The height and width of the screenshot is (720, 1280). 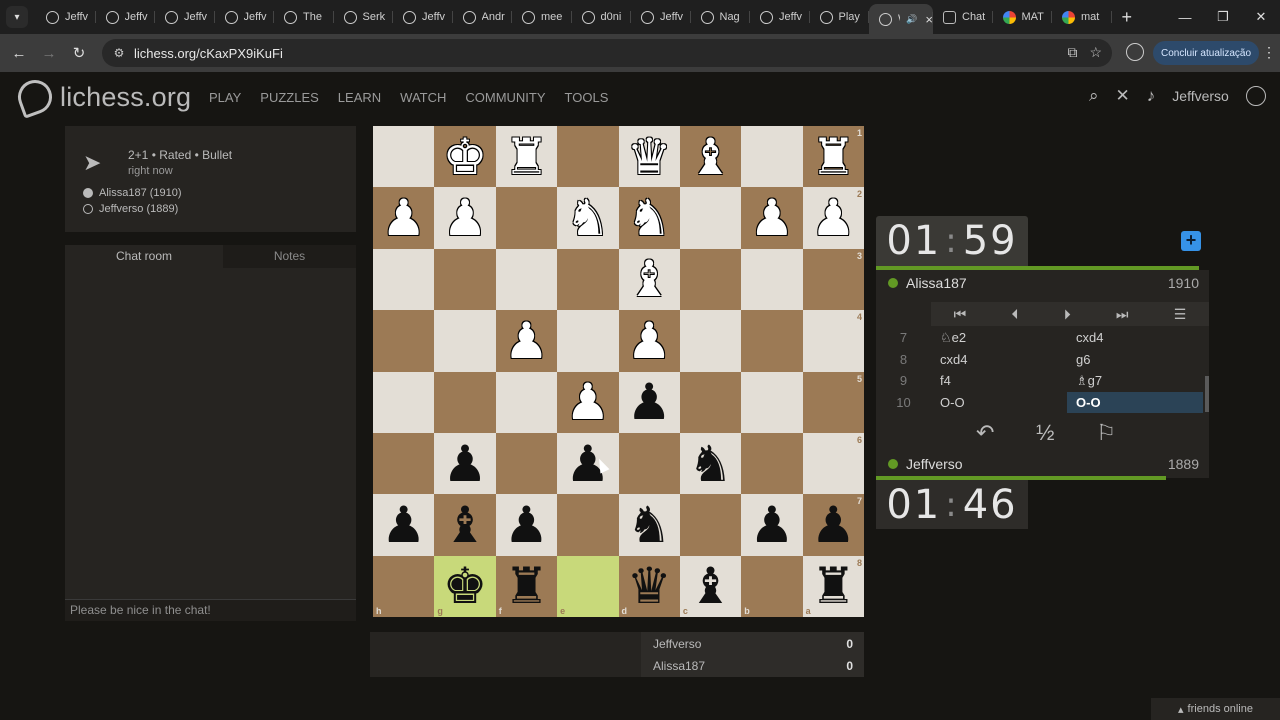 I want to click on black-player-label: Jeffverso (1889), so click(x=138, y=209).